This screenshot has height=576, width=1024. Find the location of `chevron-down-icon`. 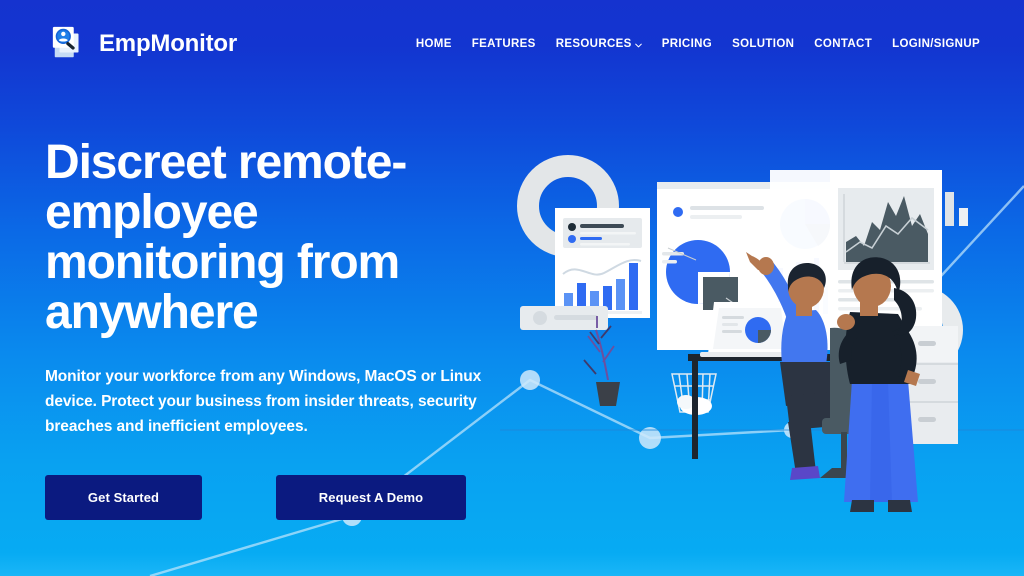

chevron-down-icon is located at coordinates (638, 43).